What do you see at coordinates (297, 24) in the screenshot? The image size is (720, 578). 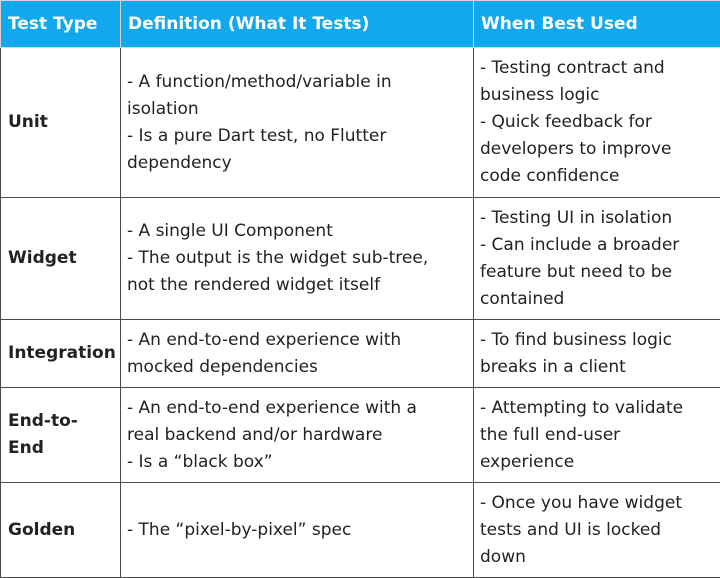 I see `header-definition: Definition (What It Tests)` at bounding box center [297, 24].